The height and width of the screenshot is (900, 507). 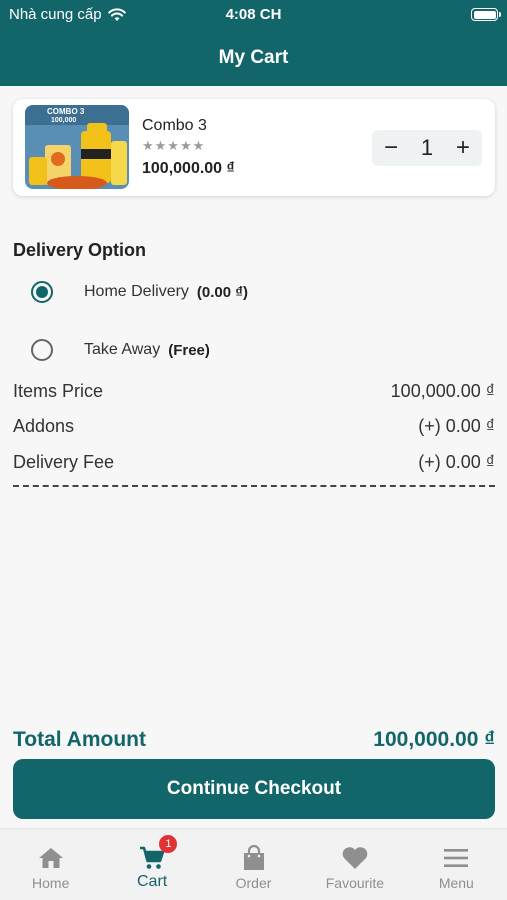 What do you see at coordinates (254, 462) in the screenshot?
I see `delivery-fee-row: Delivery Fee (+) 0.00 ₫` at bounding box center [254, 462].